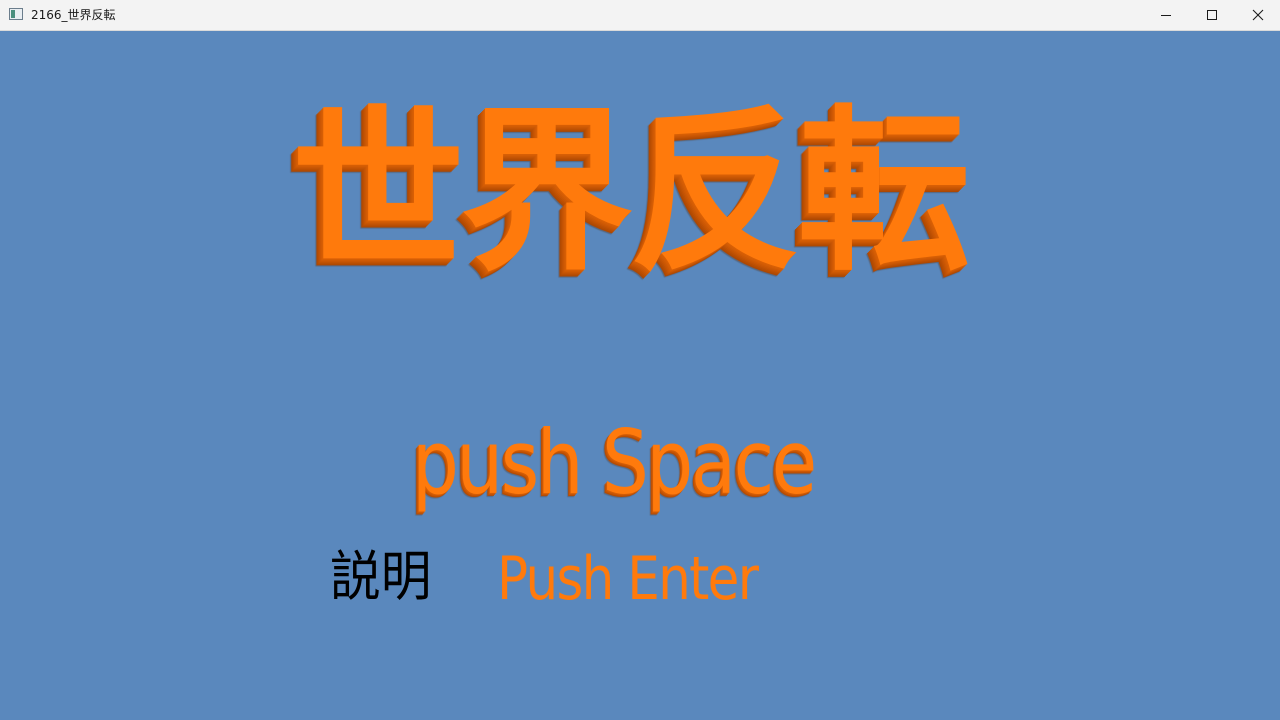 This screenshot has width=1280, height=720. Describe the element at coordinates (640, 15) in the screenshot. I see `window-titlebar: 2166_世界反転` at that location.